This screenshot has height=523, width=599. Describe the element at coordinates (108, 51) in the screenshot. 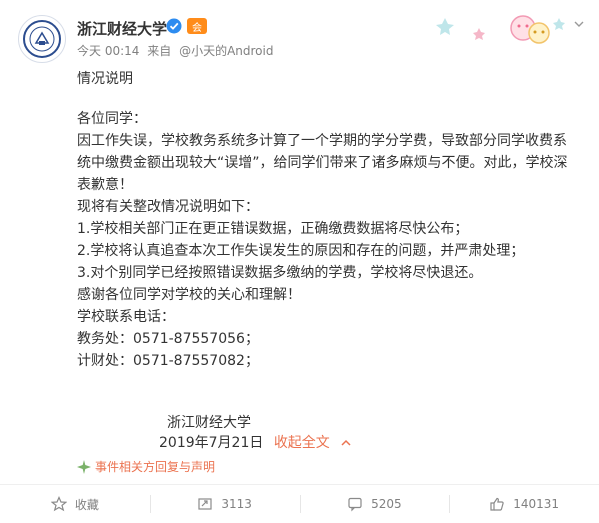

I see `post-time: 今天 00:14` at that location.